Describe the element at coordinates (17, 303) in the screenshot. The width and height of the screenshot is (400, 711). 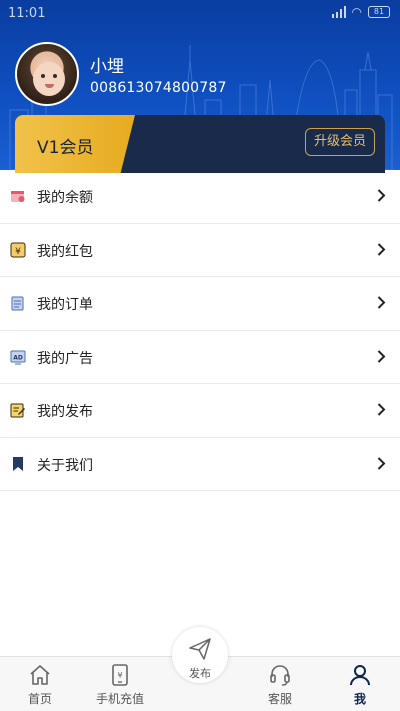
I see `order-icon` at that location.